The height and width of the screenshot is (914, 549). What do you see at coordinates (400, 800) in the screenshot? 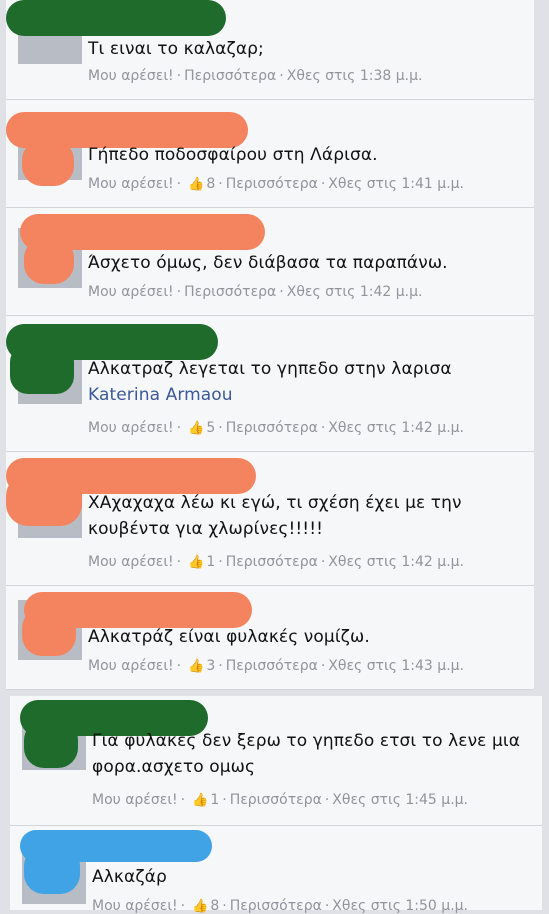
I see `timestamp: Χθες στις 1:45 μ.μ.` at bounding box center [400, 800].